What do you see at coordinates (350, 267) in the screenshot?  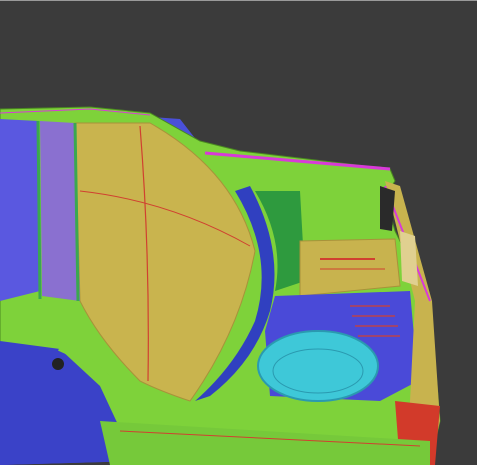 I see `parcel-shelf` at bounding box center [350, 267].